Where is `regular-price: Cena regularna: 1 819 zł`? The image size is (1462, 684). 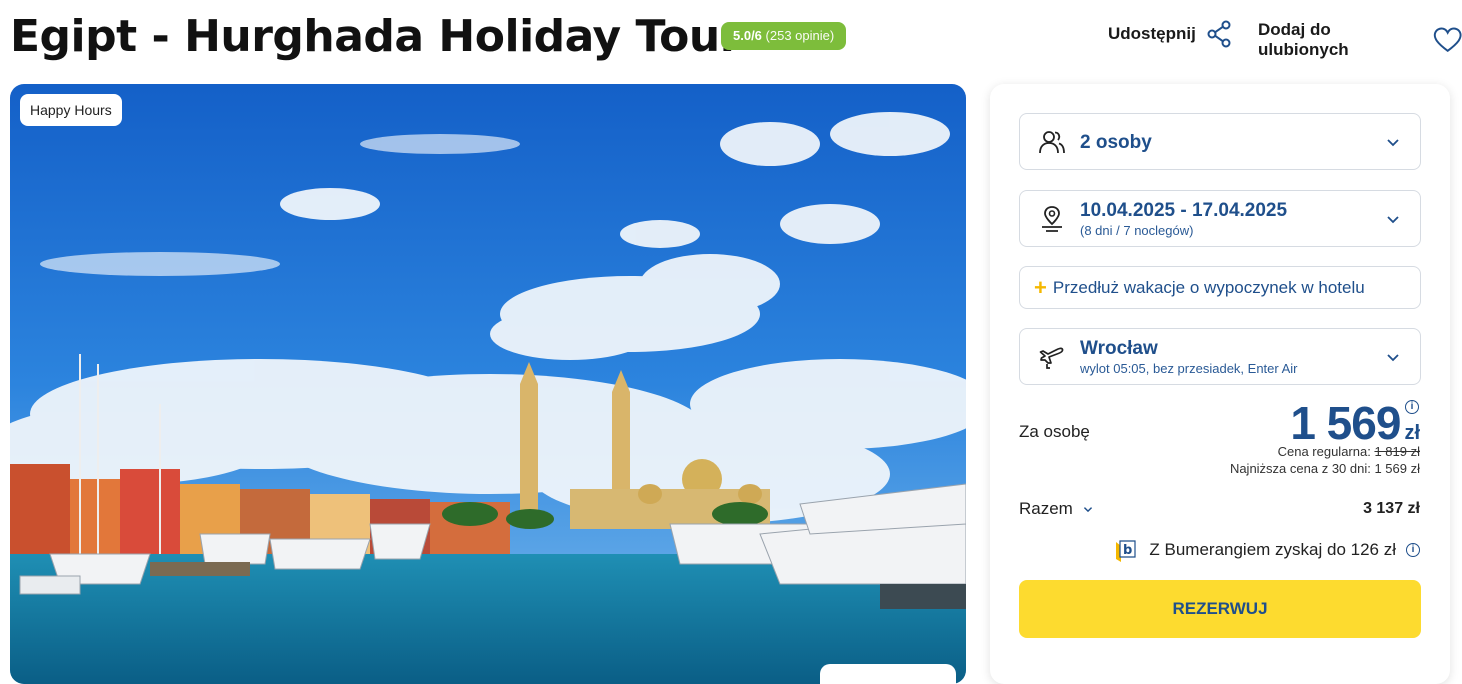 regular-price: Cena regularna: 1 819 zł is located at coordinates (1349, 451).